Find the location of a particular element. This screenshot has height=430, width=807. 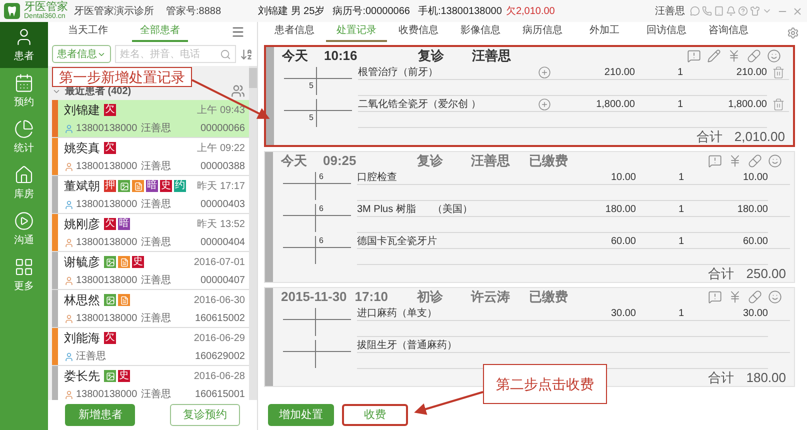

total-amount: 180.00 is located at coordinates (766, 378).